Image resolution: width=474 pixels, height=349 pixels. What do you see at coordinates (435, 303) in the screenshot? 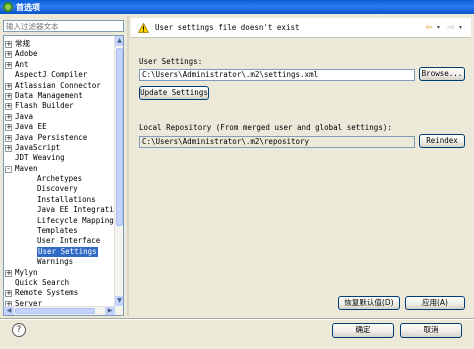
I see `apply-button: 应用(A)` at bounding box center [435, 303].